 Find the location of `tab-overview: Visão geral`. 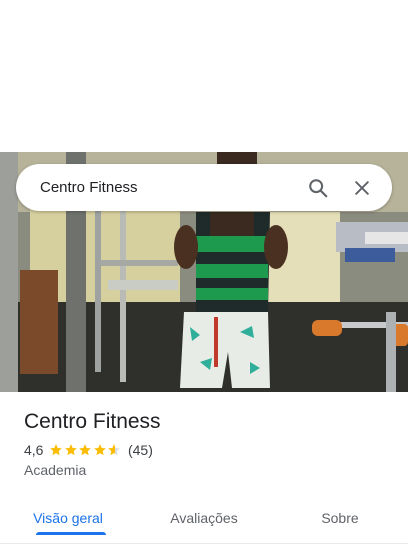

tab-overview: Visão geral is located at coordinates (68, 517).